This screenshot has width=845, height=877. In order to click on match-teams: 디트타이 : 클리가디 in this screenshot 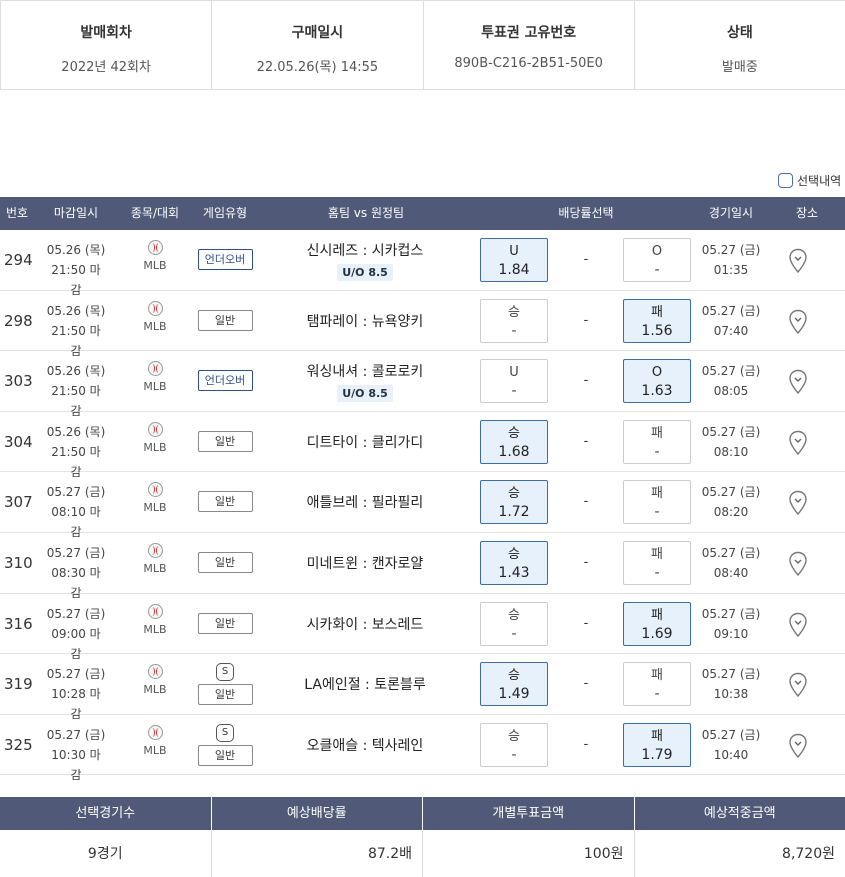, I will do `click(365, 442)`.